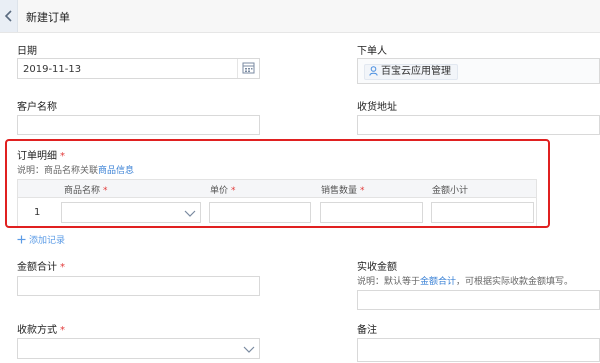 This screenshot has height=363, width=600. I want to click on customer-label: 客户名称, so click(37, 107).